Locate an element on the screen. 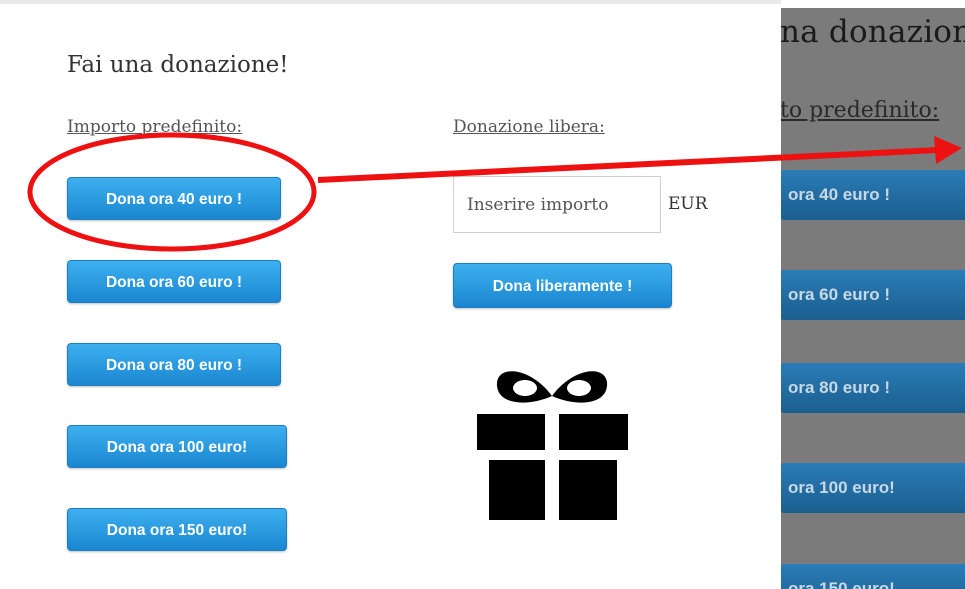  background-button-150: ora 150 euro! is located at coordinates (872, 576).